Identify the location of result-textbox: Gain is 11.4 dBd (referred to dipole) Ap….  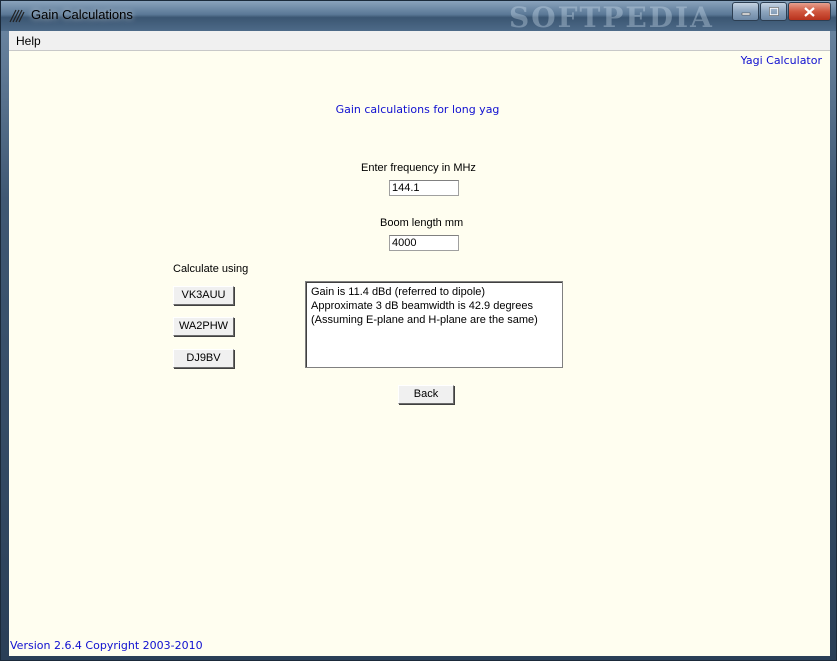
(434, 324).